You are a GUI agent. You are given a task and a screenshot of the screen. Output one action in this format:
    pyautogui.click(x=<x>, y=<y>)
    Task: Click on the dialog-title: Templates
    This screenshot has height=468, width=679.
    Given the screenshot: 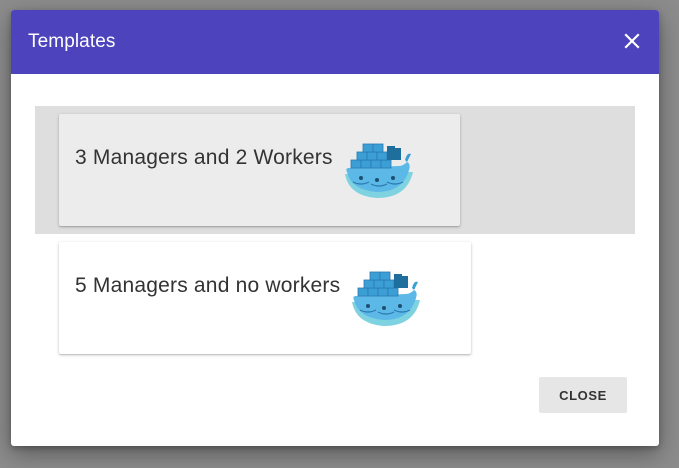 What is the action you would take?
    pyautogui.click(x=72, y=41)
    